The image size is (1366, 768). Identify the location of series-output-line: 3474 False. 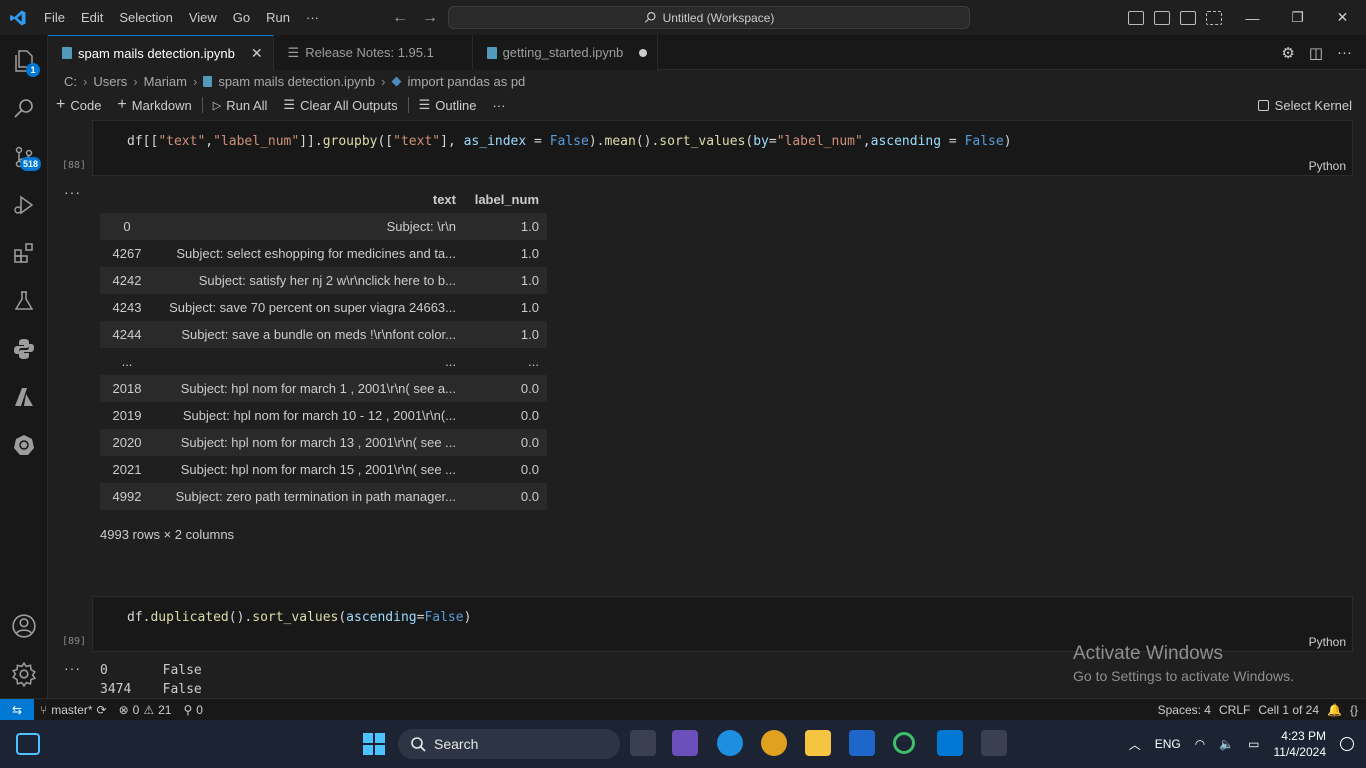
(151, 689).